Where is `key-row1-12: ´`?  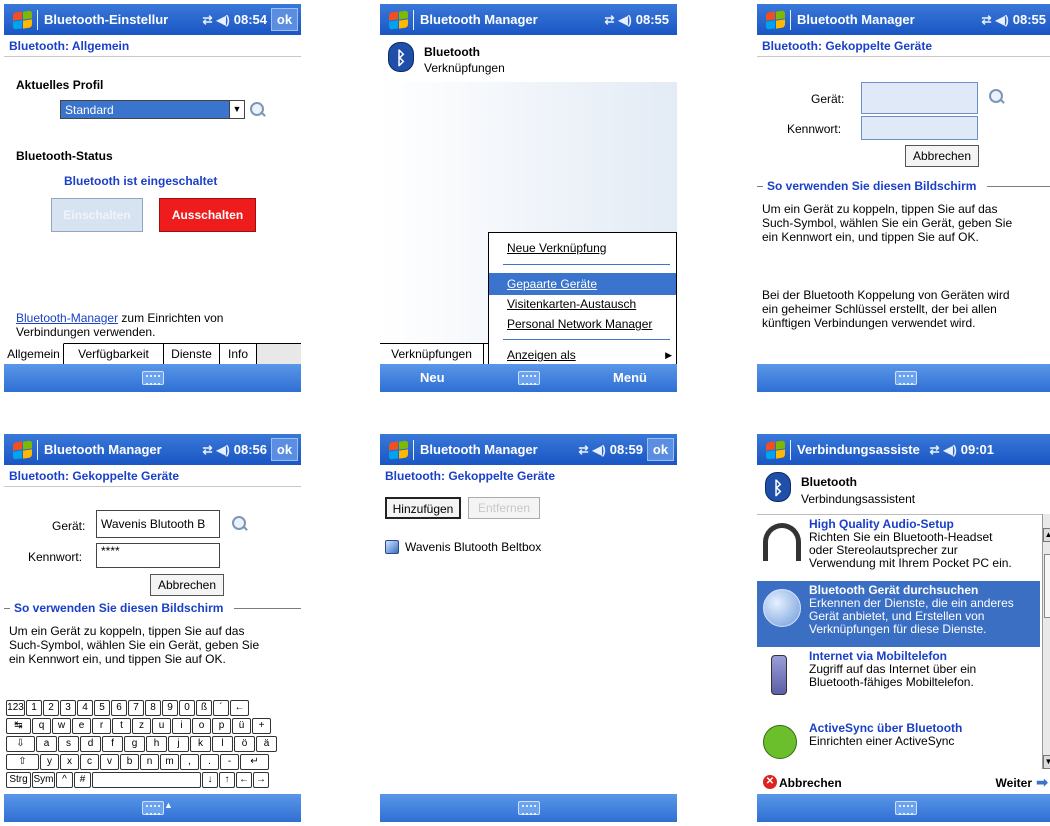 key-row1-12: ´ is located at coordinates (221, 708).